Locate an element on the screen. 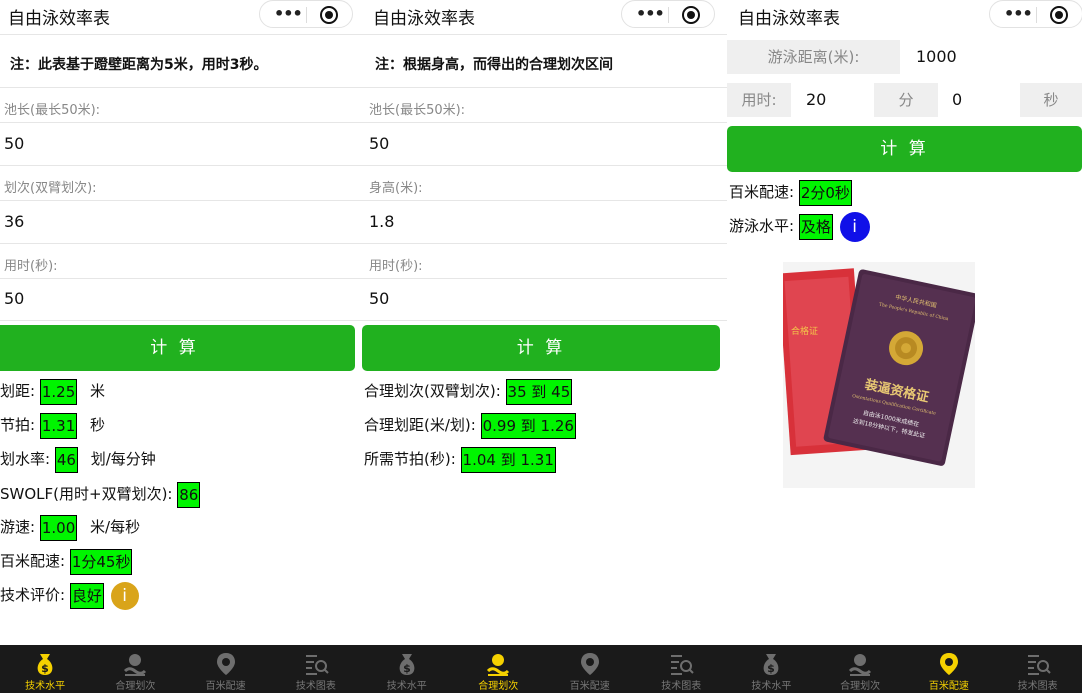 The height and width of the screenshot is (693, 1082). result-label: 划距: is located at coordinates (18, 391).